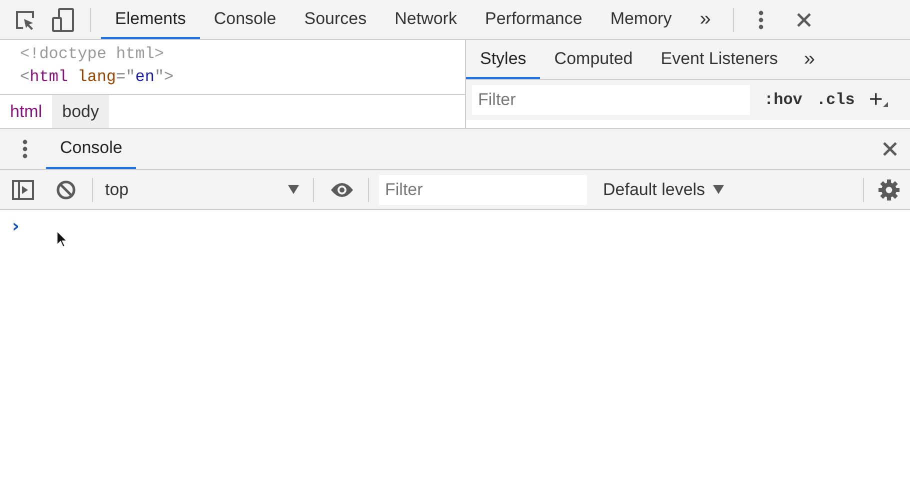 The height and width of the screenshot is (484, 910). Describe the element at coordinates (719, 59) in the screenshot. I see `sidebar-tab: Event Listeners` at that location.